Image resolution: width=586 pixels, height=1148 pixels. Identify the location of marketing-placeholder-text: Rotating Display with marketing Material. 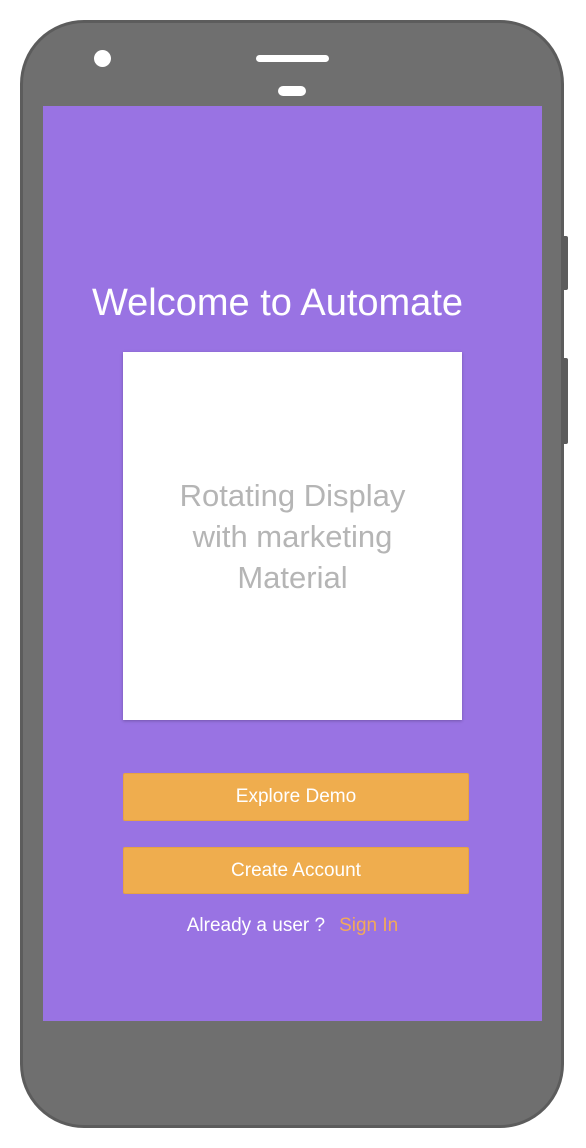
(292, 536).